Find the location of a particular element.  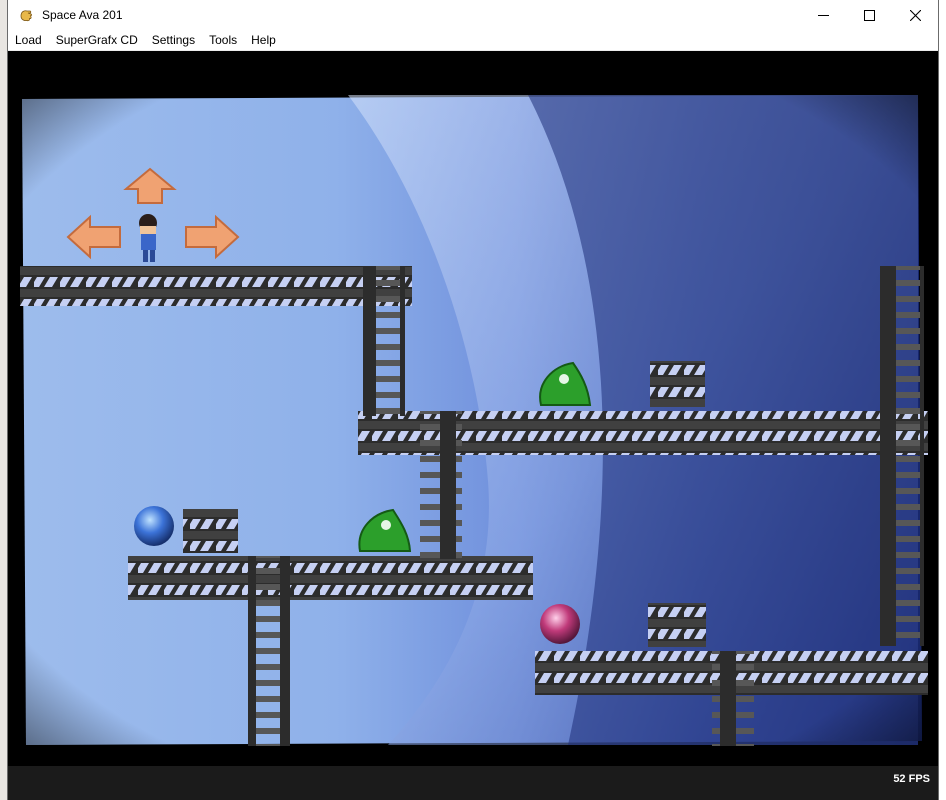

maximize-icon is located at coordinates (869, 15).